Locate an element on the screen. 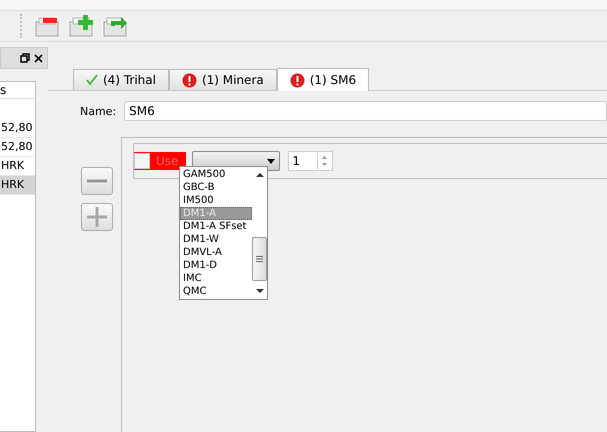 The height and width of the screenshot is (432, 607). dropdown-item: GAM500 is located at coordinates (216, 174).